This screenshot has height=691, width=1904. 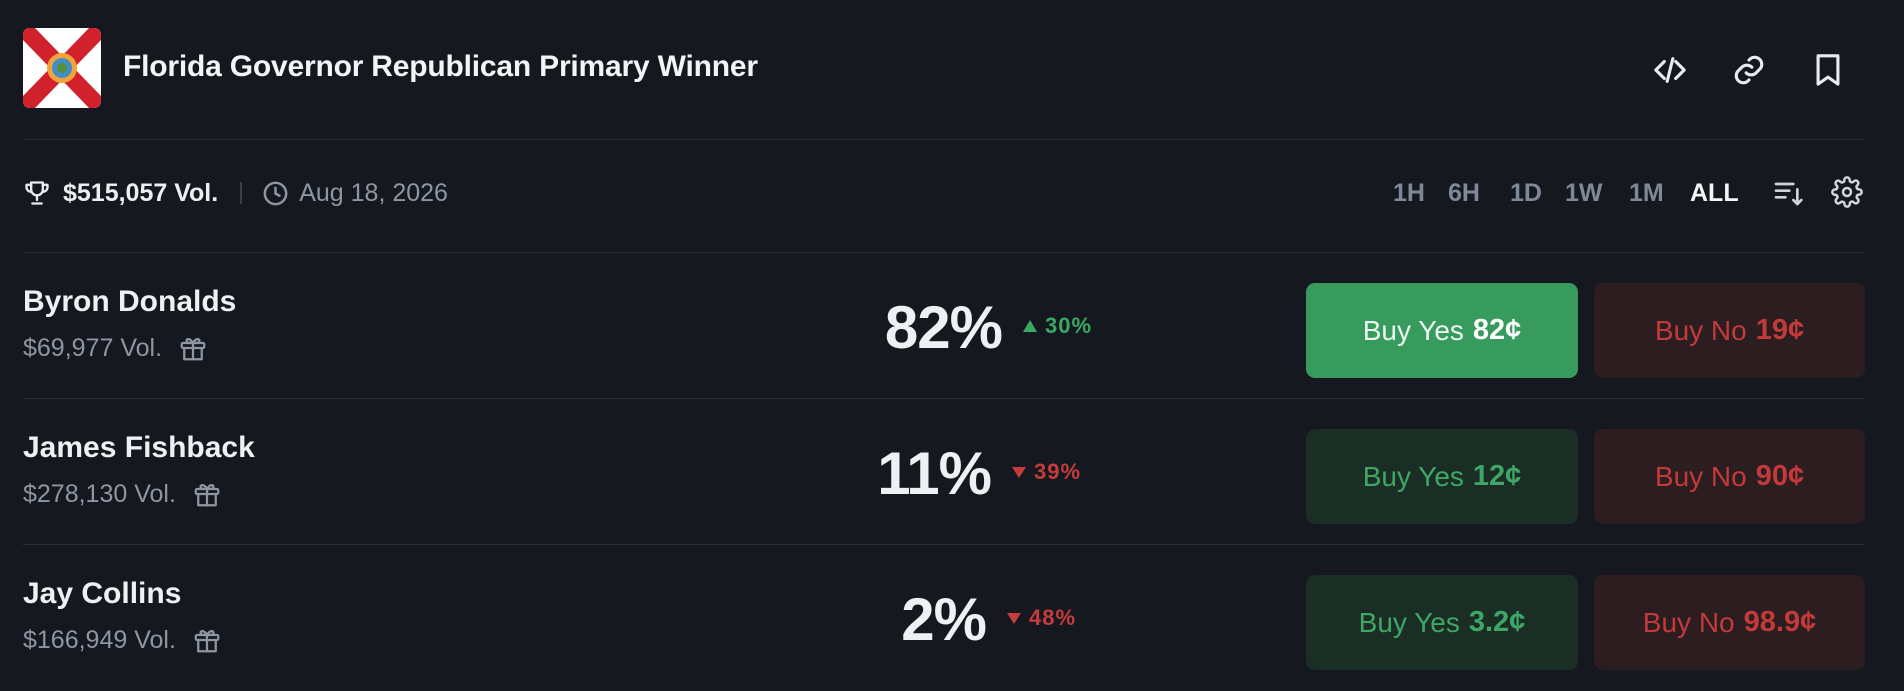 I want to click on buy-no-price: 90¢, so click(x=1780, y=476).